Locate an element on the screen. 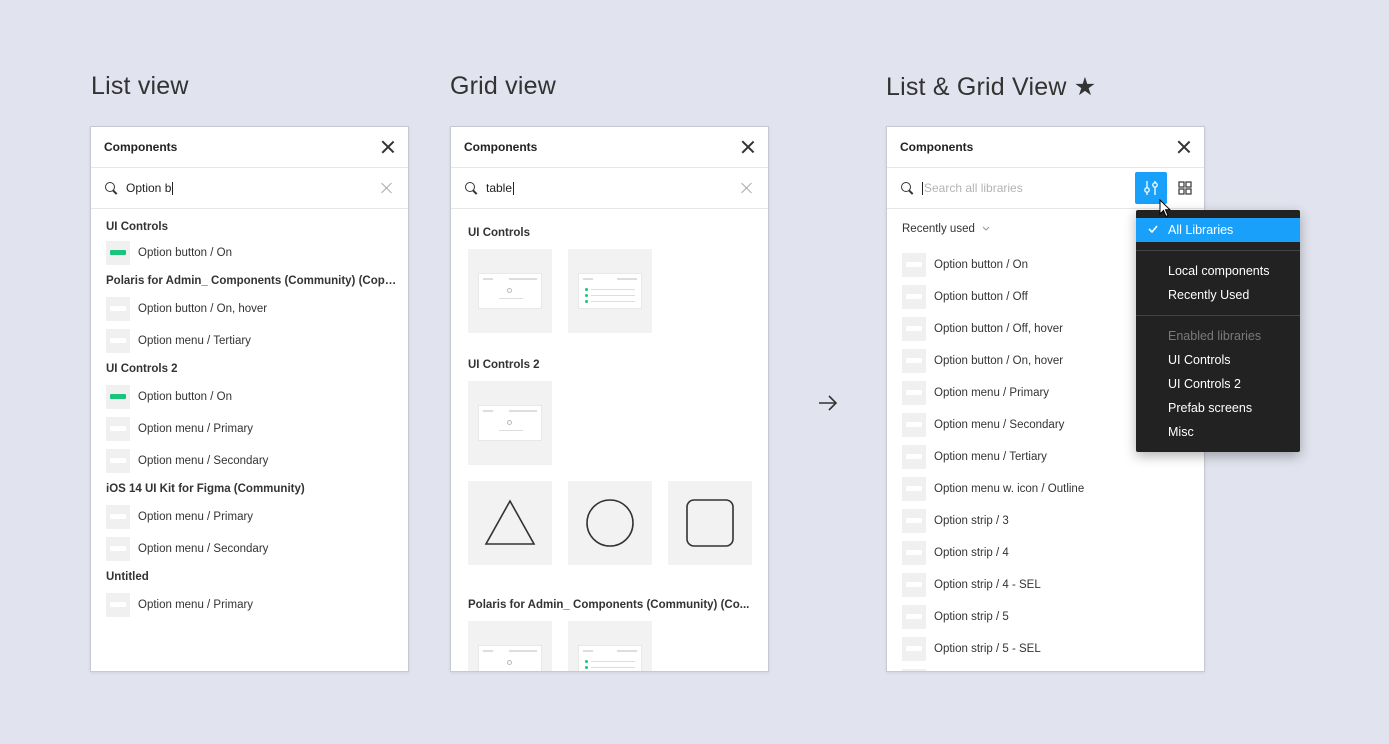 The image size is (1389, 744). panel-header: Components is located at coordinates (609, 147).